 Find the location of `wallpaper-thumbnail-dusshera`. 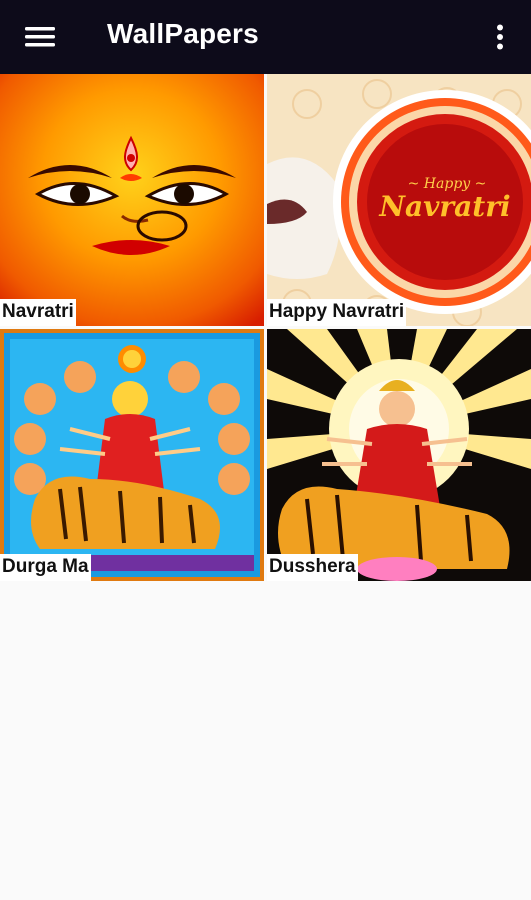

wallpaper-thumbnail-dusshera is located at coordinates (399, 455).